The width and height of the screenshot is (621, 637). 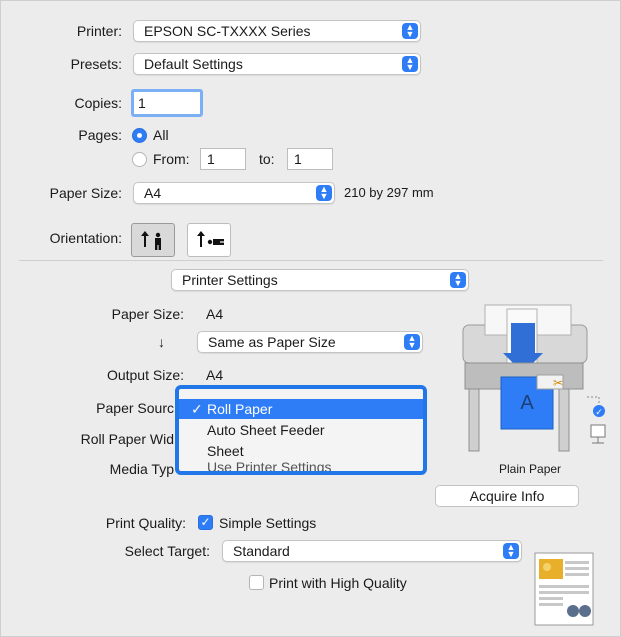 What do you see at coordinates (197, 409) in the screenshot?
I see `checkmark-icon: ✓` at bounding box center [197, 409].